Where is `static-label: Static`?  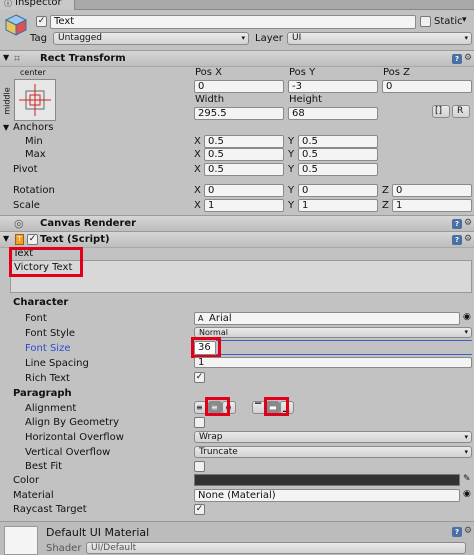 static-label: Static is located at coordinates (448, 21).